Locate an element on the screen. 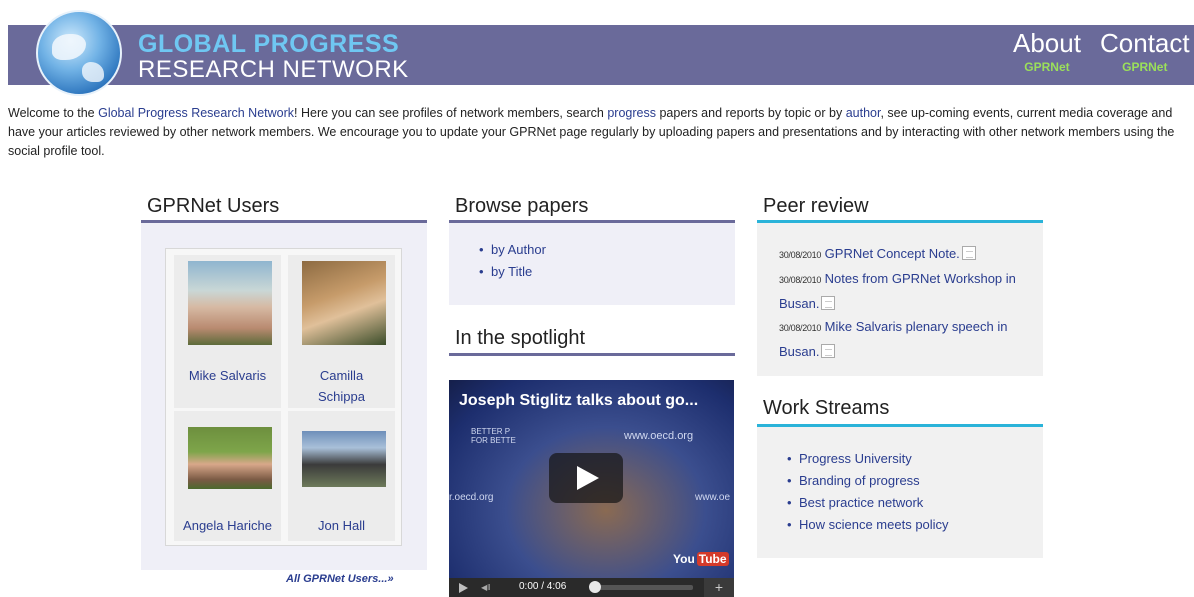  user-card-camilla: Camilla Schippa is located at coordinates (341, 331).